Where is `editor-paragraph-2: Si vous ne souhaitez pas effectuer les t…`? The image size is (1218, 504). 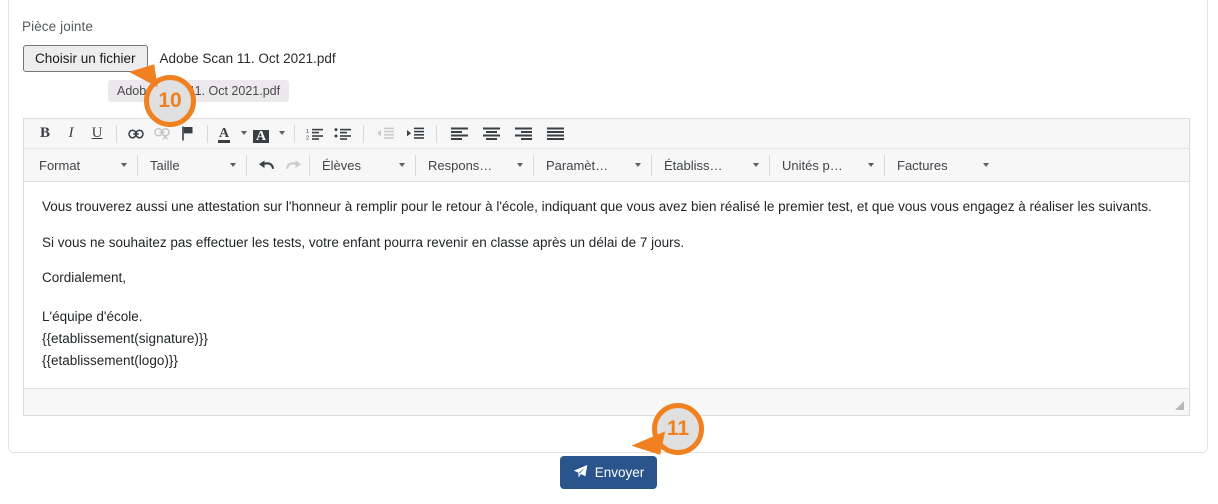 editor-paragraph-2: Si vous ne souhaitez pas effectuer les t… is located at coordinates (363, 242).